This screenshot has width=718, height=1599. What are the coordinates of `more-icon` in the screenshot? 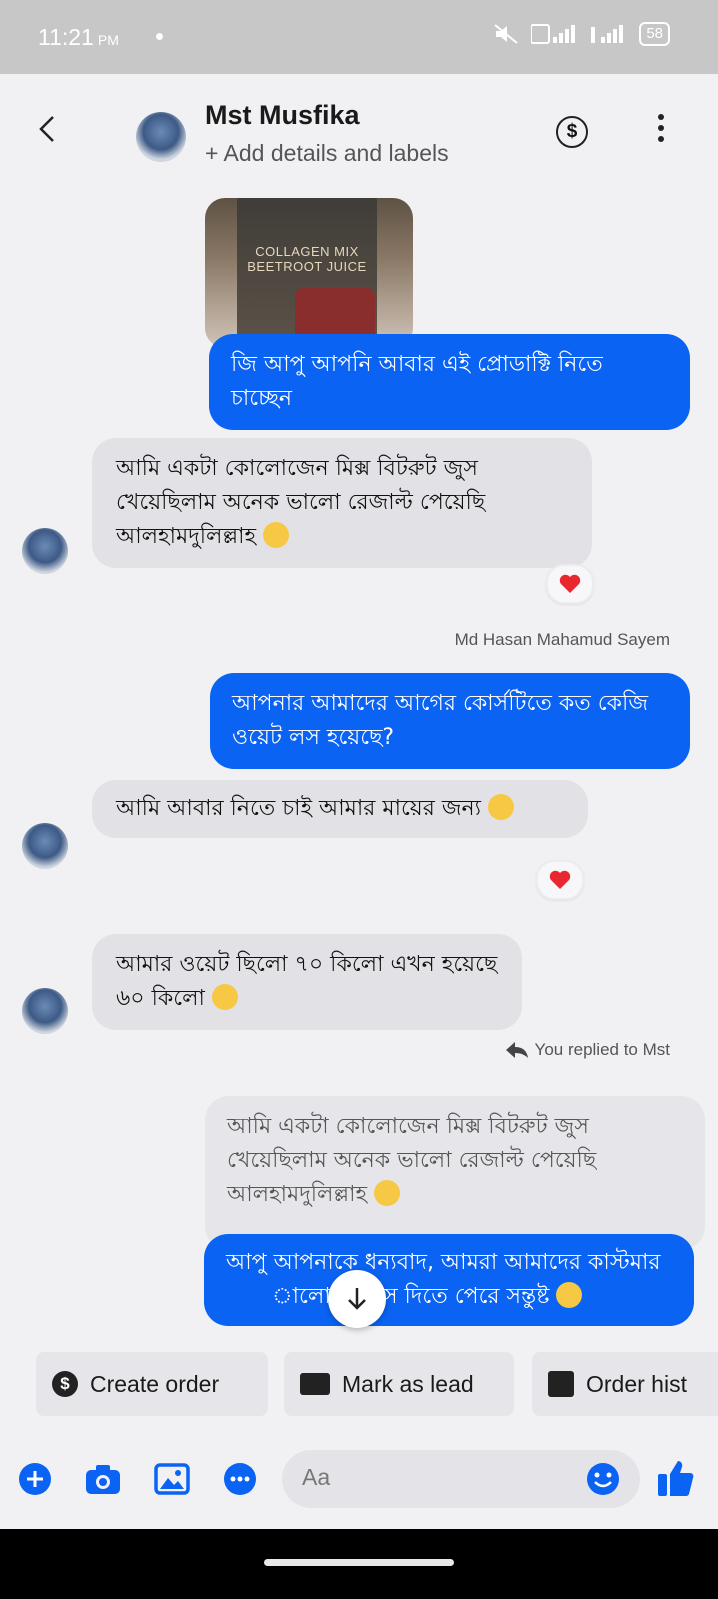 It's located at (240, 1479).